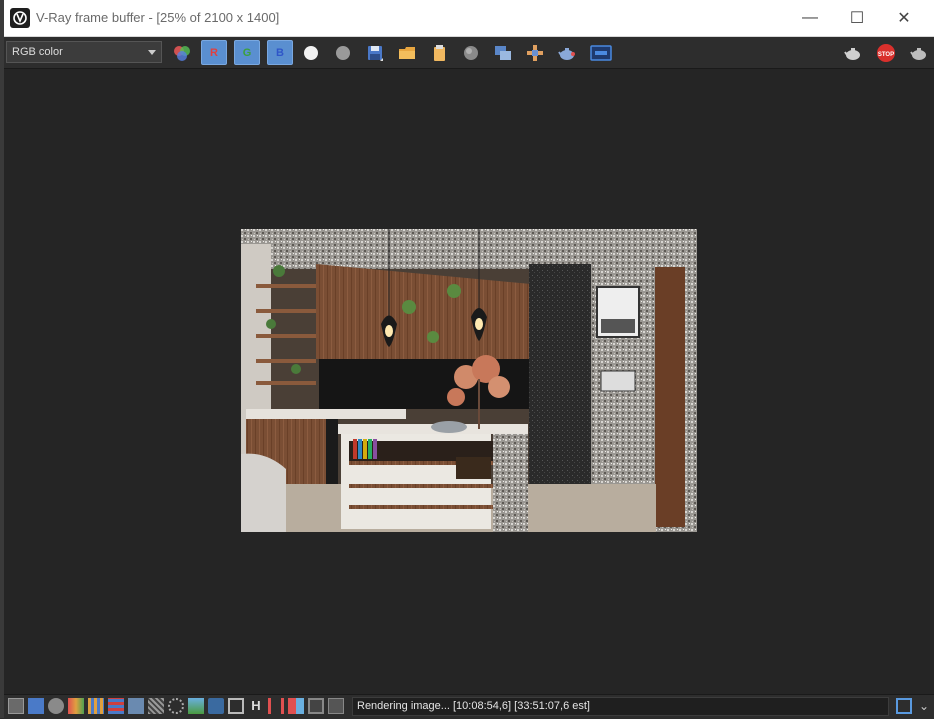 The image size is (934, 719). I want to click on minimize-button: —, so click(810, 18).